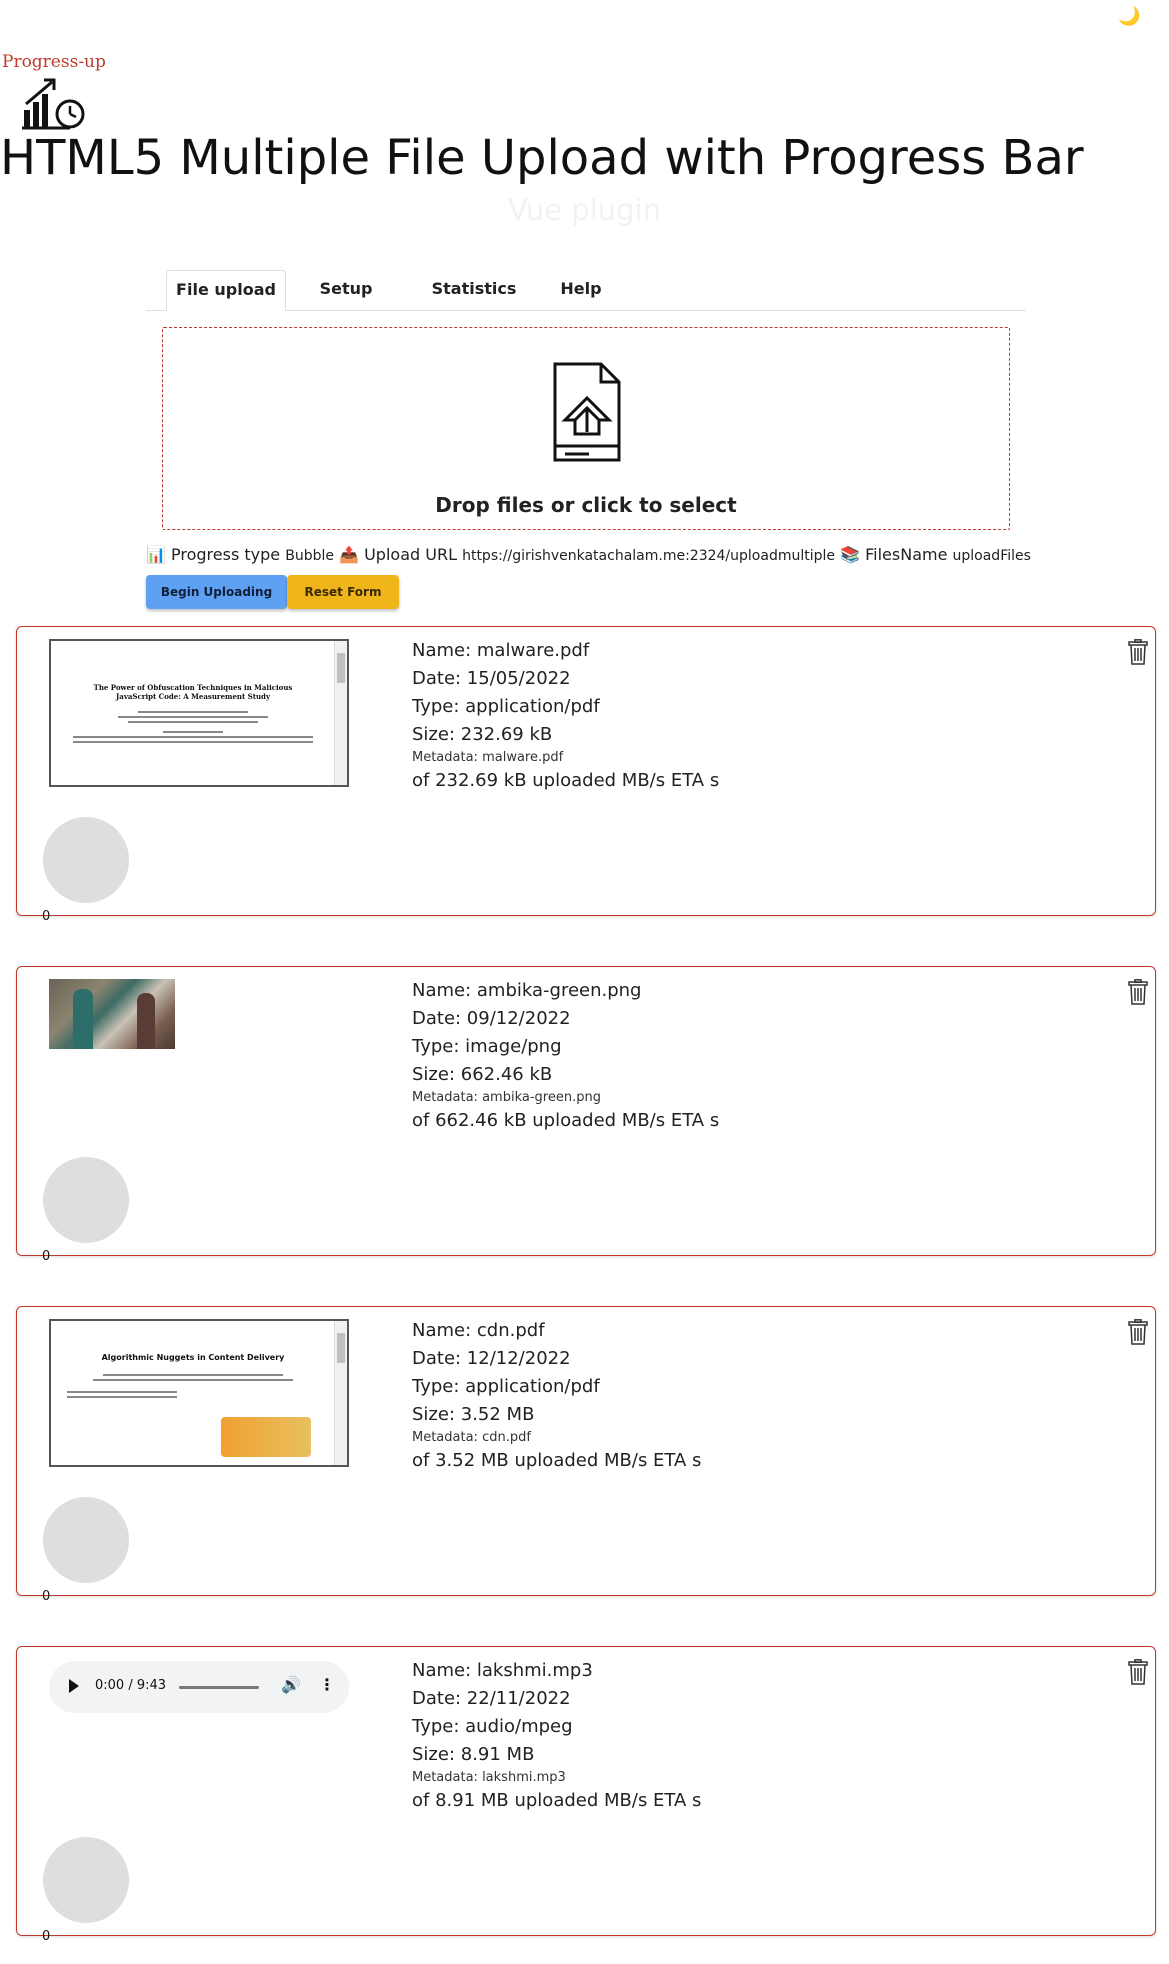  Describe the element at coordinates (343, 592) in the screenshot. I see `reset-form-button: Reset Form` at that location.